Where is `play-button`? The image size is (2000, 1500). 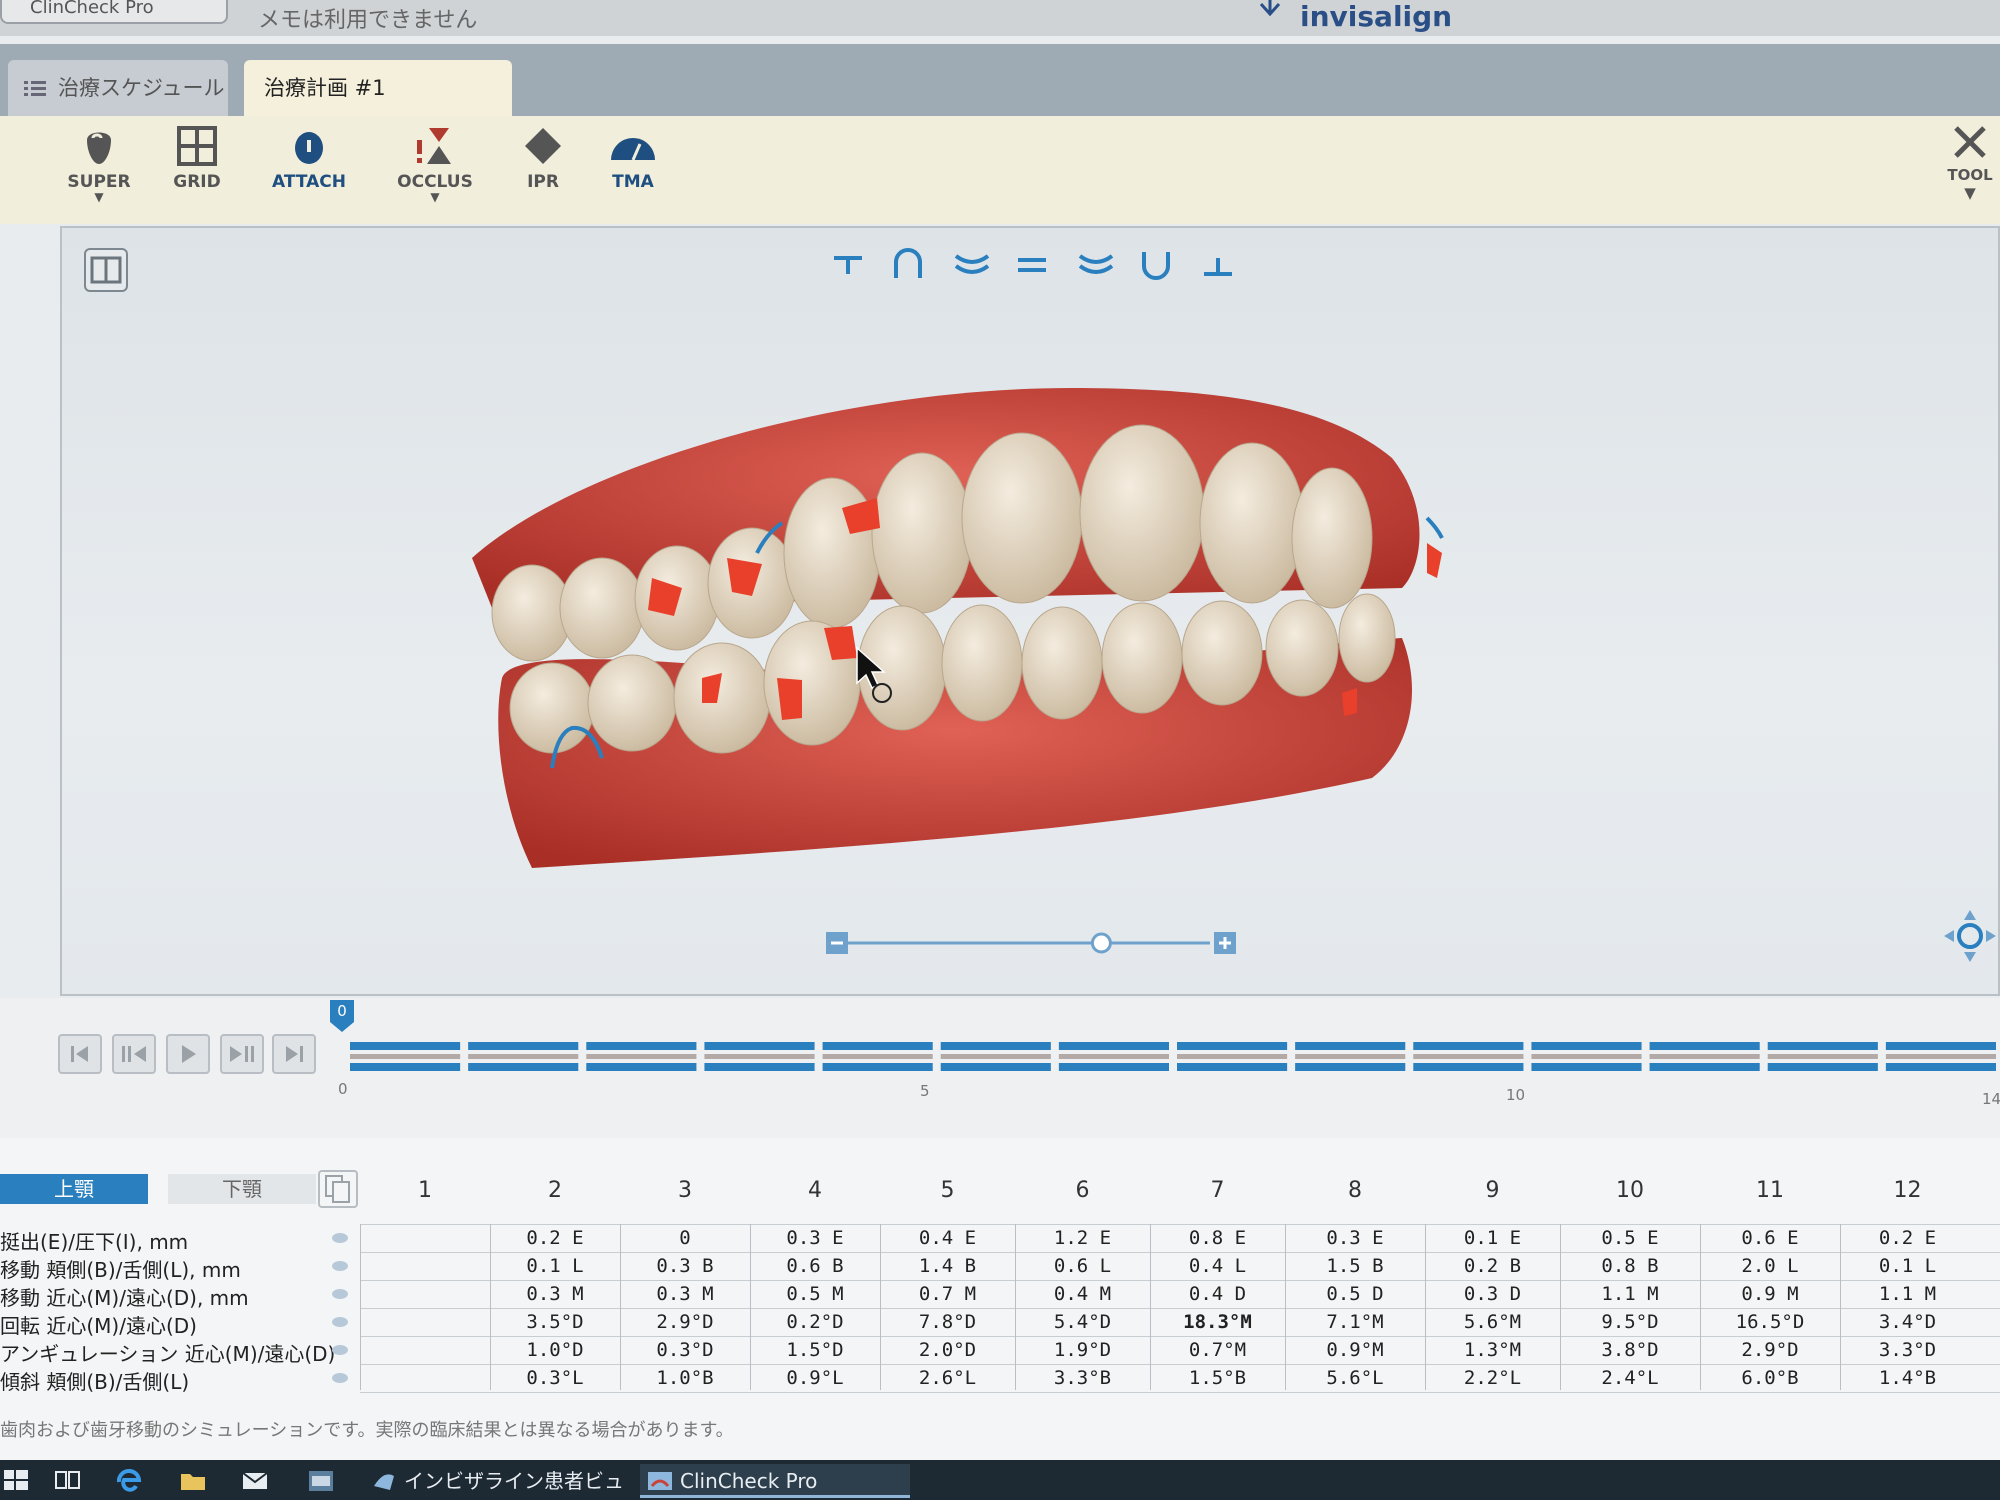 play-button is located at coordinates (188, 1054).